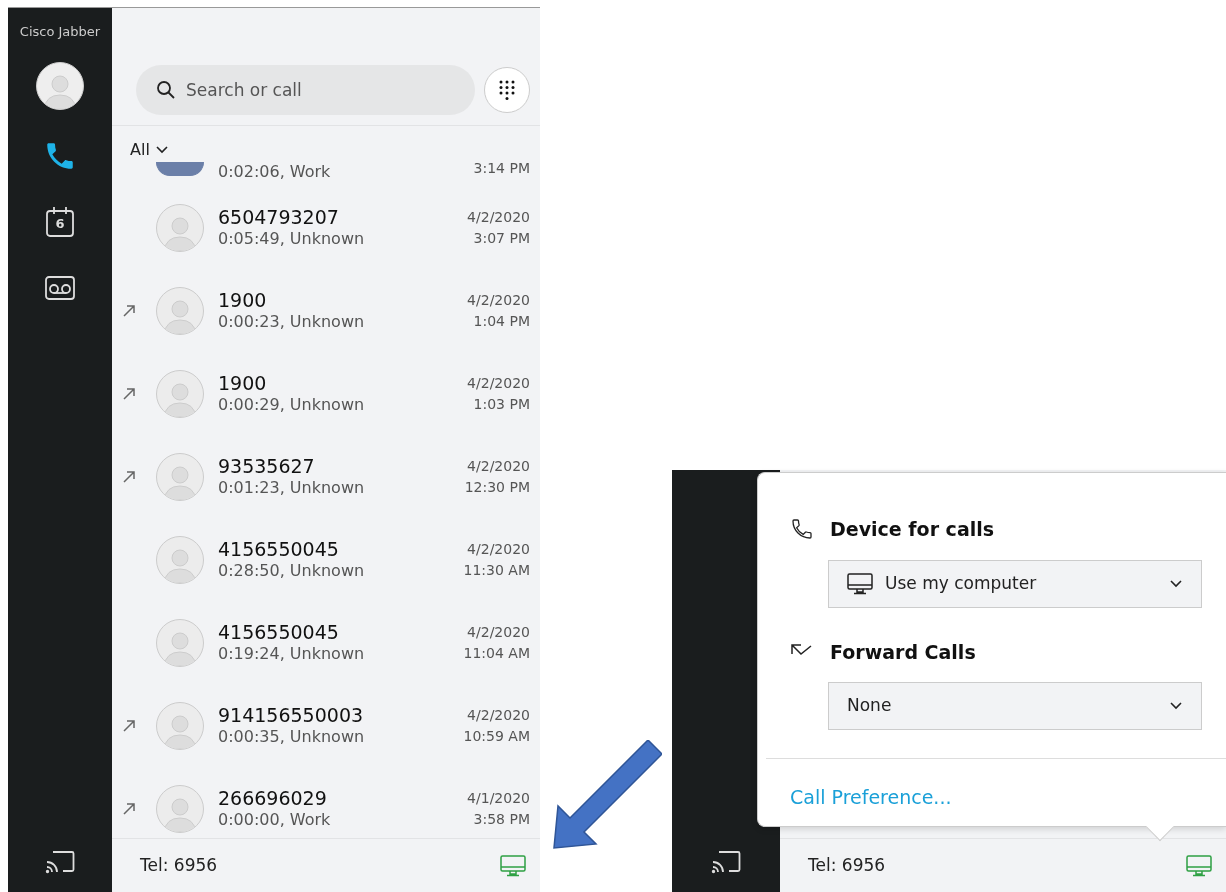 This screenshot has width=1226, height=892. I want to click on call-time: 1:03 PM, so click(501, 404).